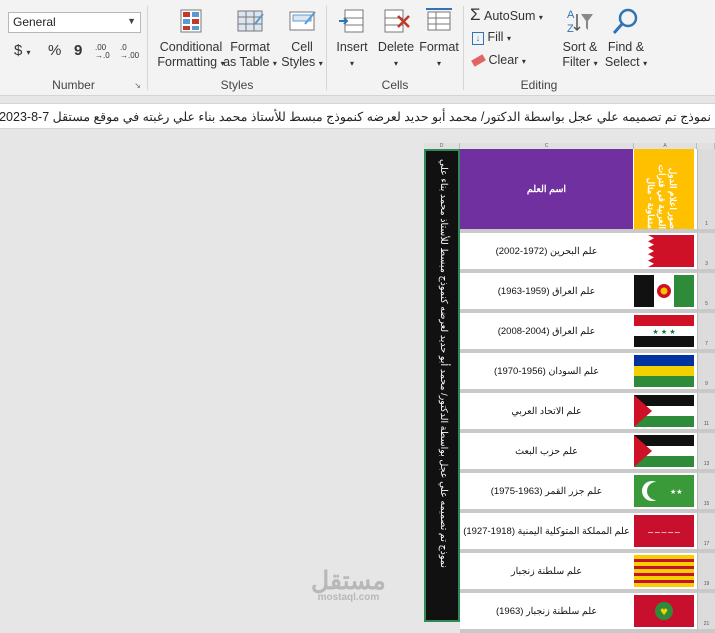 This screenshot has width=715, height=633. What do you see at coordinates (706, 291) in the screenshot?
I see `row-number: 5` at bounding box center [706, 291].